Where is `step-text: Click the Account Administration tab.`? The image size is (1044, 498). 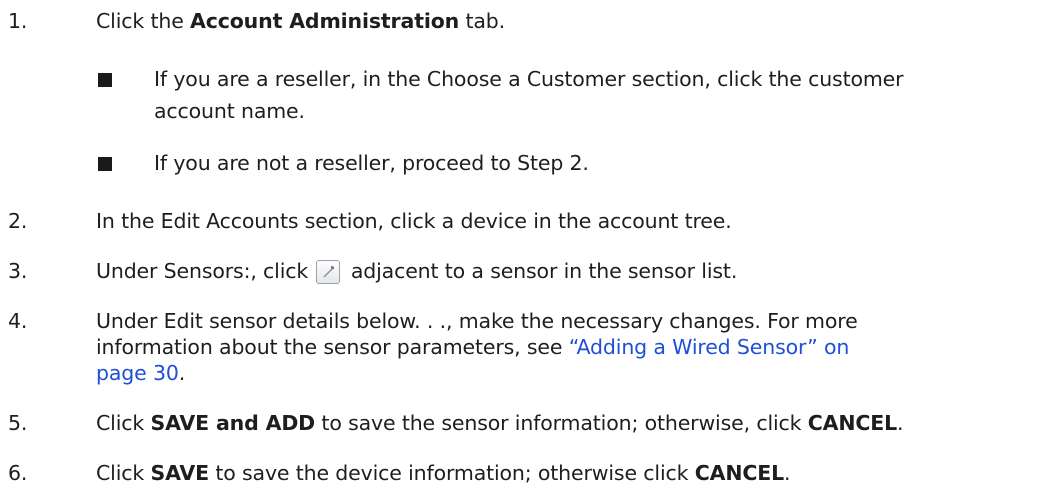
step-text: Click the Account Administration tab. is located at coordinates (300, 21).